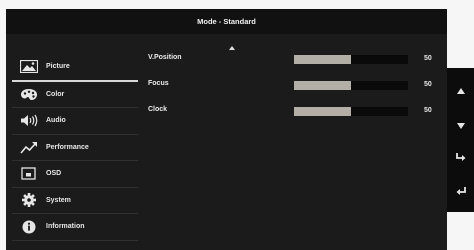 This screenshot has height=250, width=474. What do you see at coordinates (29, 94) in the screenshot?
I see `palette-icon` at bounding box center [29, 94].